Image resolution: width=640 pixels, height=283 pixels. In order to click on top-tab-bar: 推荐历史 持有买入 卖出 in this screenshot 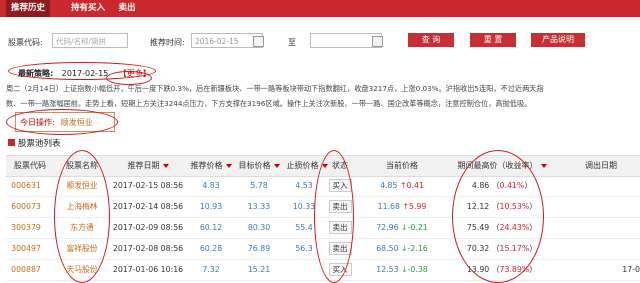, I will do `click(320, 8)`.